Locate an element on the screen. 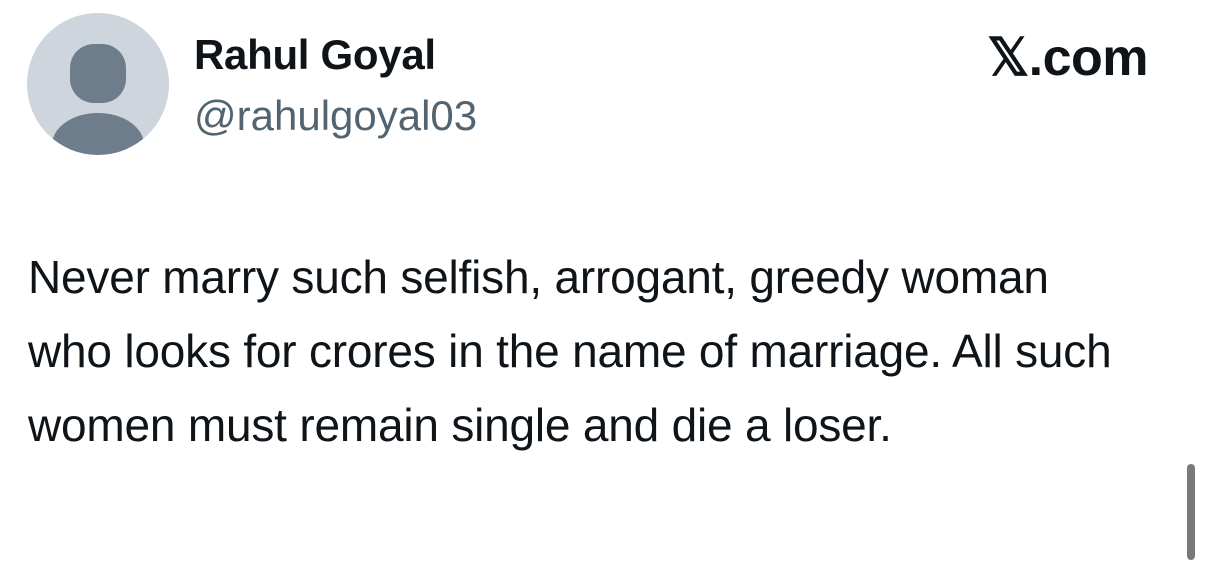 Image resolution: width=1206 pixels, height=561 pixels. avatar is located at coordinates (98, 84).